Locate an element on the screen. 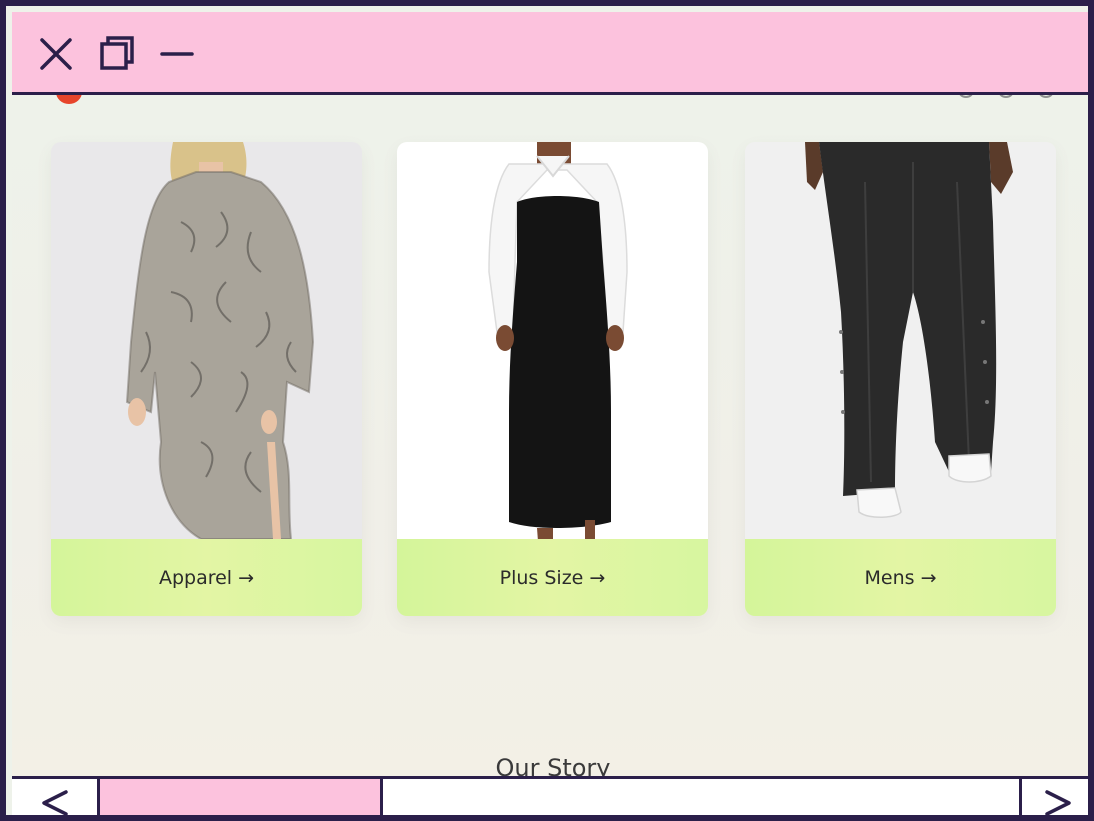  category-label-plus-size: Plus Size → is located at coordinates (552, 577).